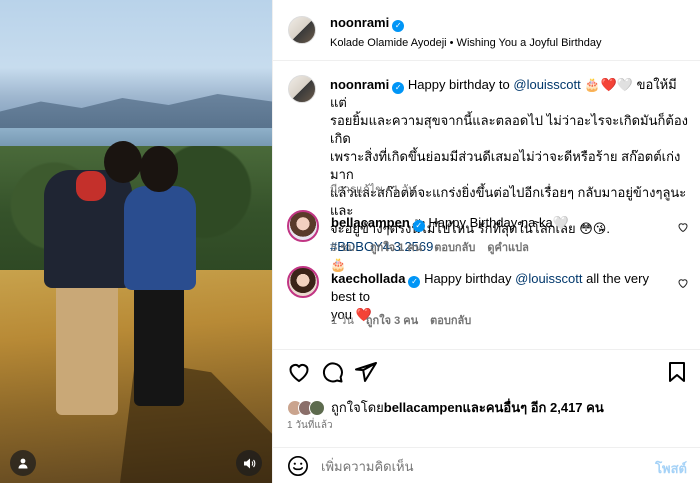  I want to click on caption-avatar, so click(302, 89).